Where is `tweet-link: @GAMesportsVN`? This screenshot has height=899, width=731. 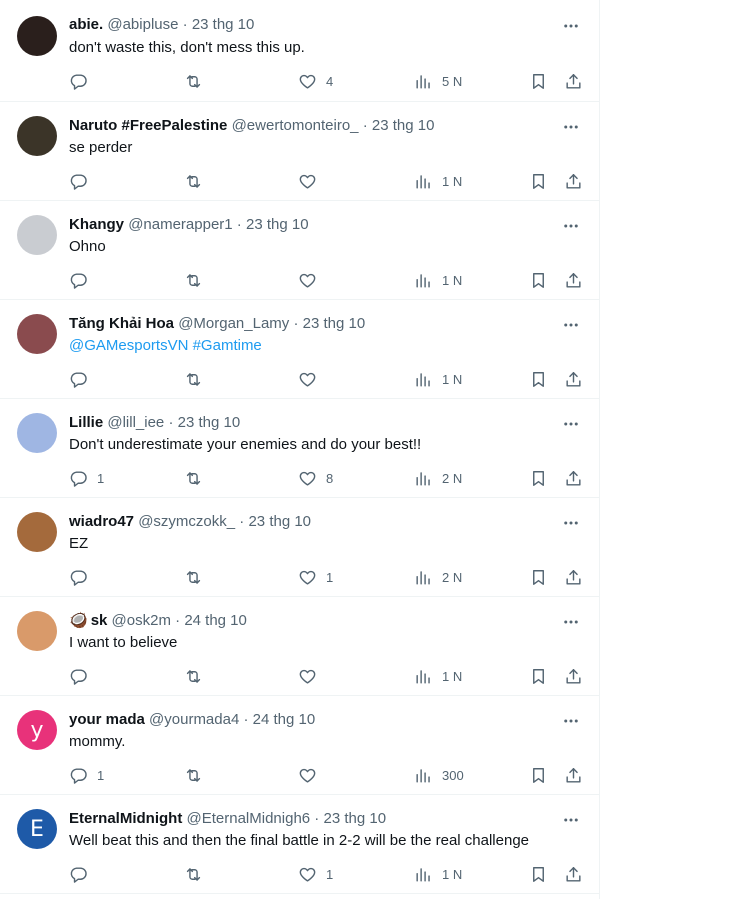 tweet-link: @GAMesportsVN is located at coordinates (128, 345).